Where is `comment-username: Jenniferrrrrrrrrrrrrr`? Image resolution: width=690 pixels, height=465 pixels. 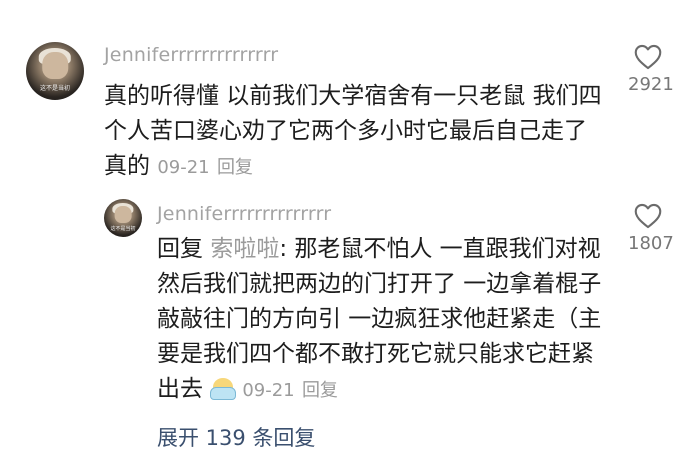 comment-username: Jenniferrrrrrrrrrrrrr is located at coordinates (191, 55).